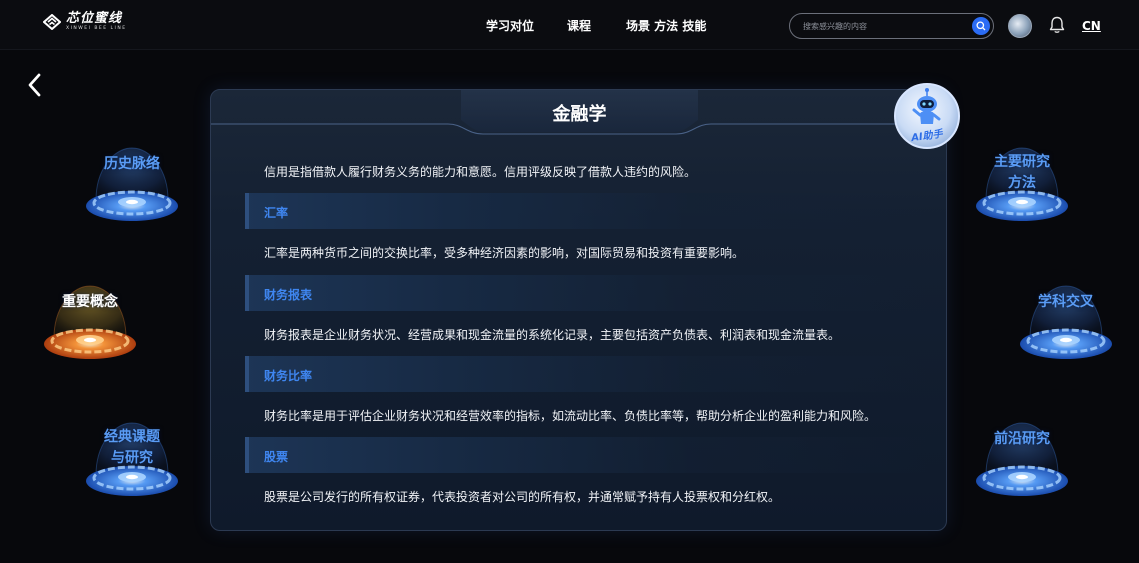  What do you see at coordinates (579, 25) in the screenshot?
I see `nav-courses: 课程` at bounding box center [579, 25].